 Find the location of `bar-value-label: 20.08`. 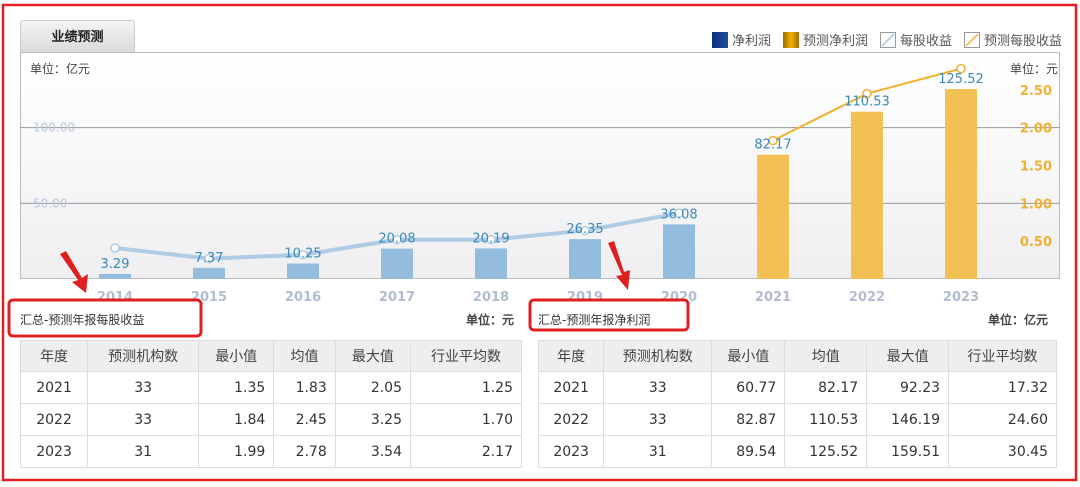

bar-value-label: 20.08 is located at coordinates (396, 239).